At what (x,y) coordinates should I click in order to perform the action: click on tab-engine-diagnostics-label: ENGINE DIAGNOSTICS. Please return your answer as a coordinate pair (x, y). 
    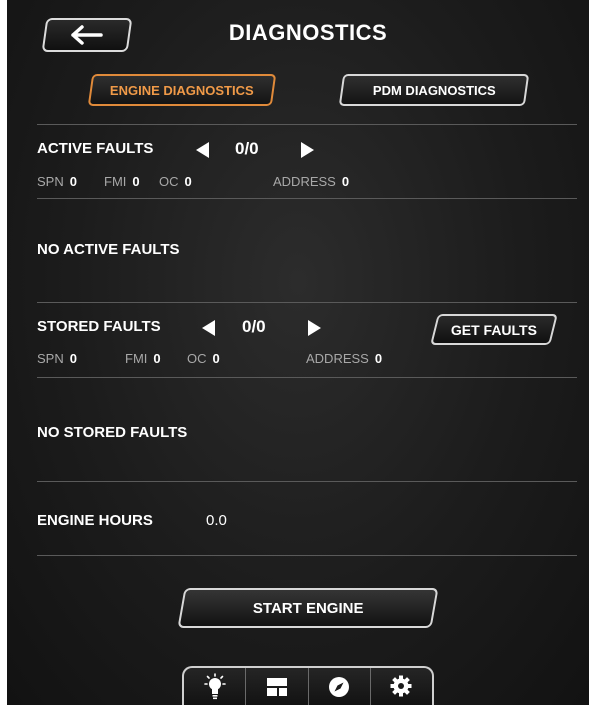
    Looking at the image, I should click on (182, 90).